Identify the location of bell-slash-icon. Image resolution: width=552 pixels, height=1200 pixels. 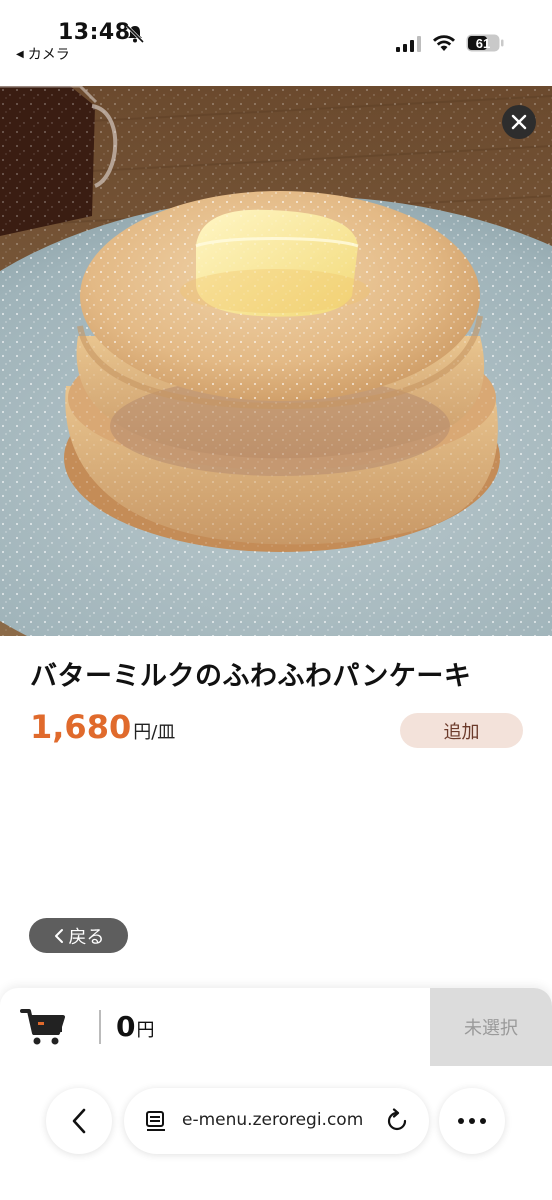
(135, 34).